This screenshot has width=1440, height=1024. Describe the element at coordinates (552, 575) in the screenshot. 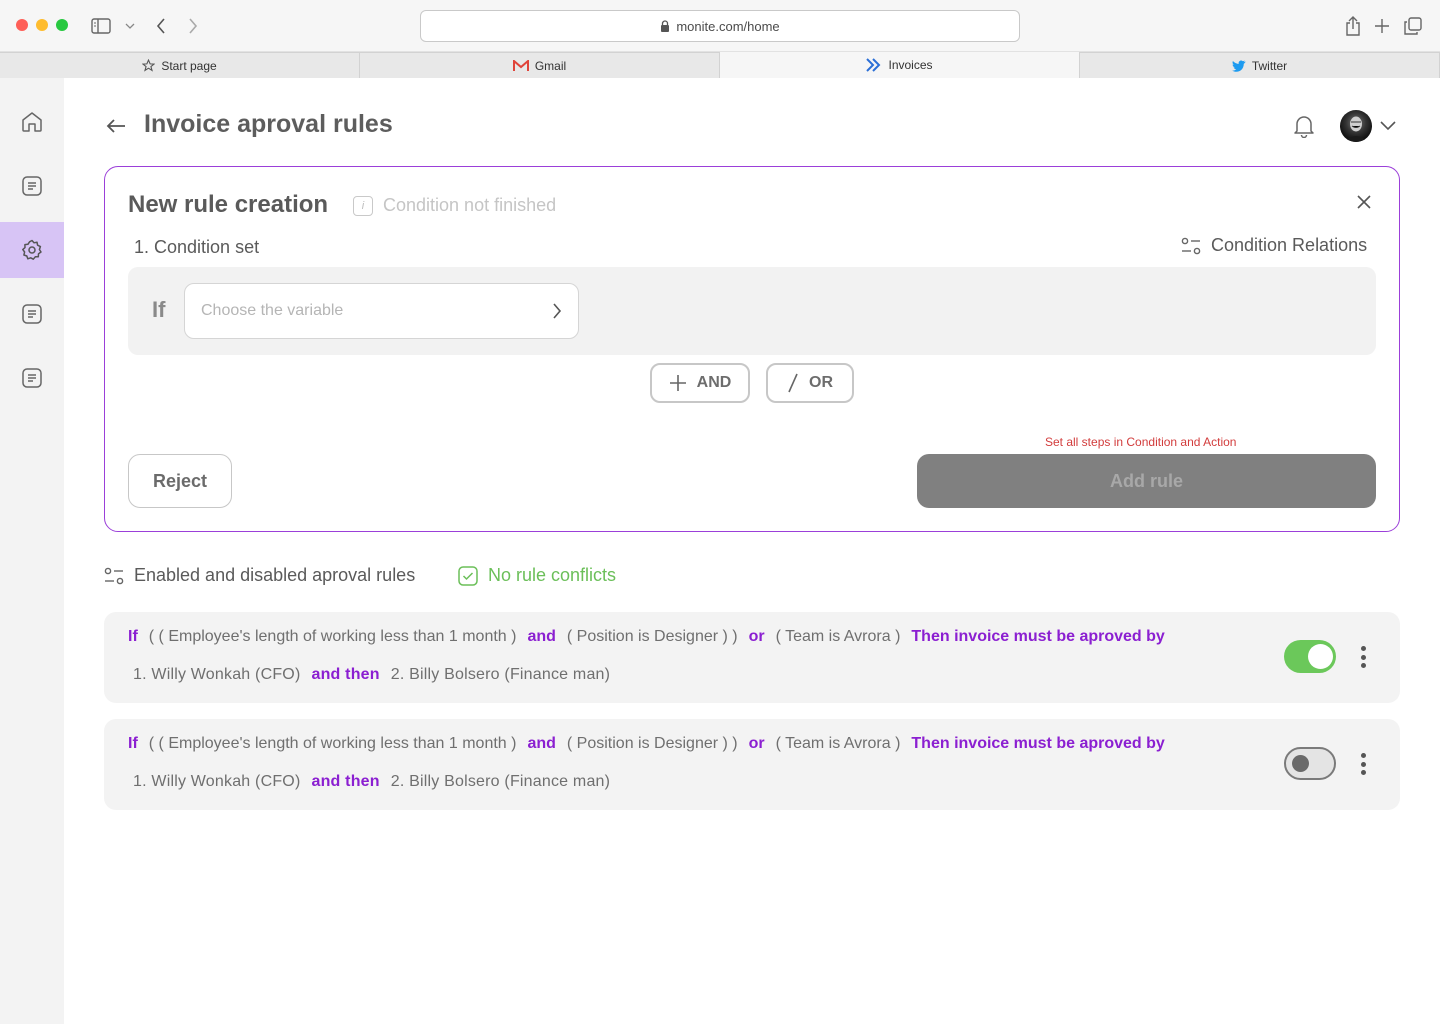

I see `conflicts-status-text: No rule conflicts` at that location.